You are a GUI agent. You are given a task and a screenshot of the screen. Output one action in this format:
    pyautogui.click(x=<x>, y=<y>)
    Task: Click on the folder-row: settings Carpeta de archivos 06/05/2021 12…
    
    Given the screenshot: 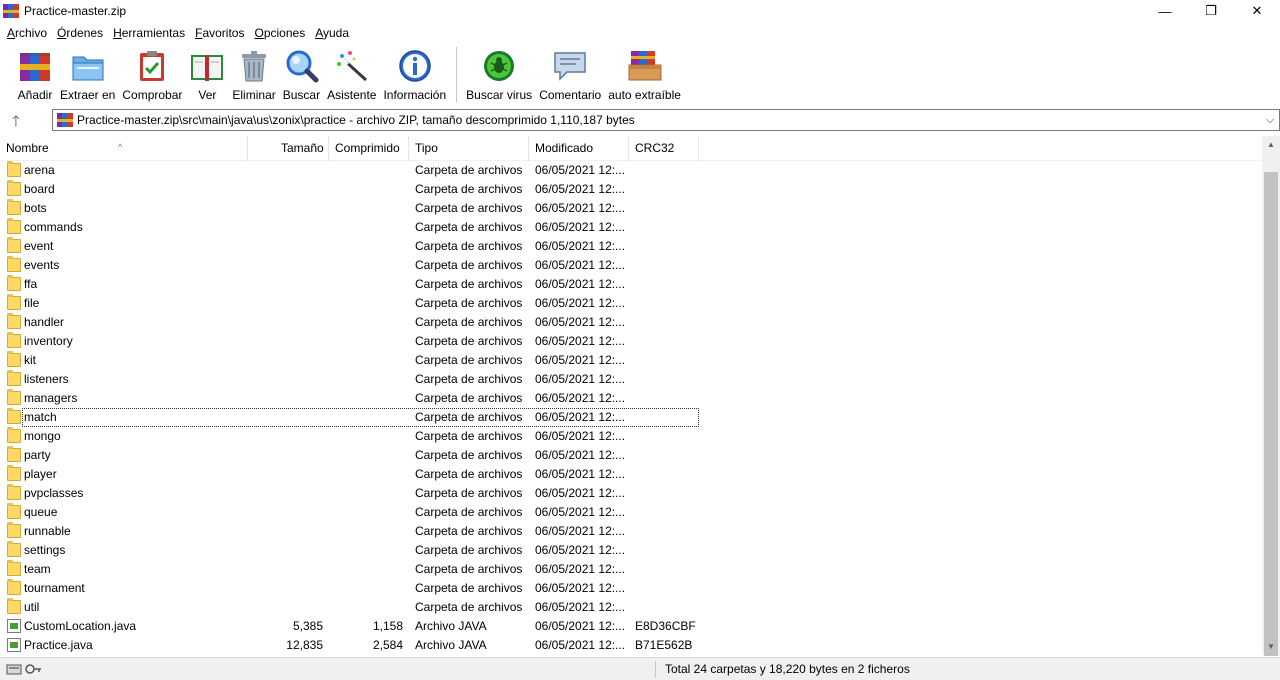 What is the action you would take?
    pyautogui.click(x=631, y=550)
    